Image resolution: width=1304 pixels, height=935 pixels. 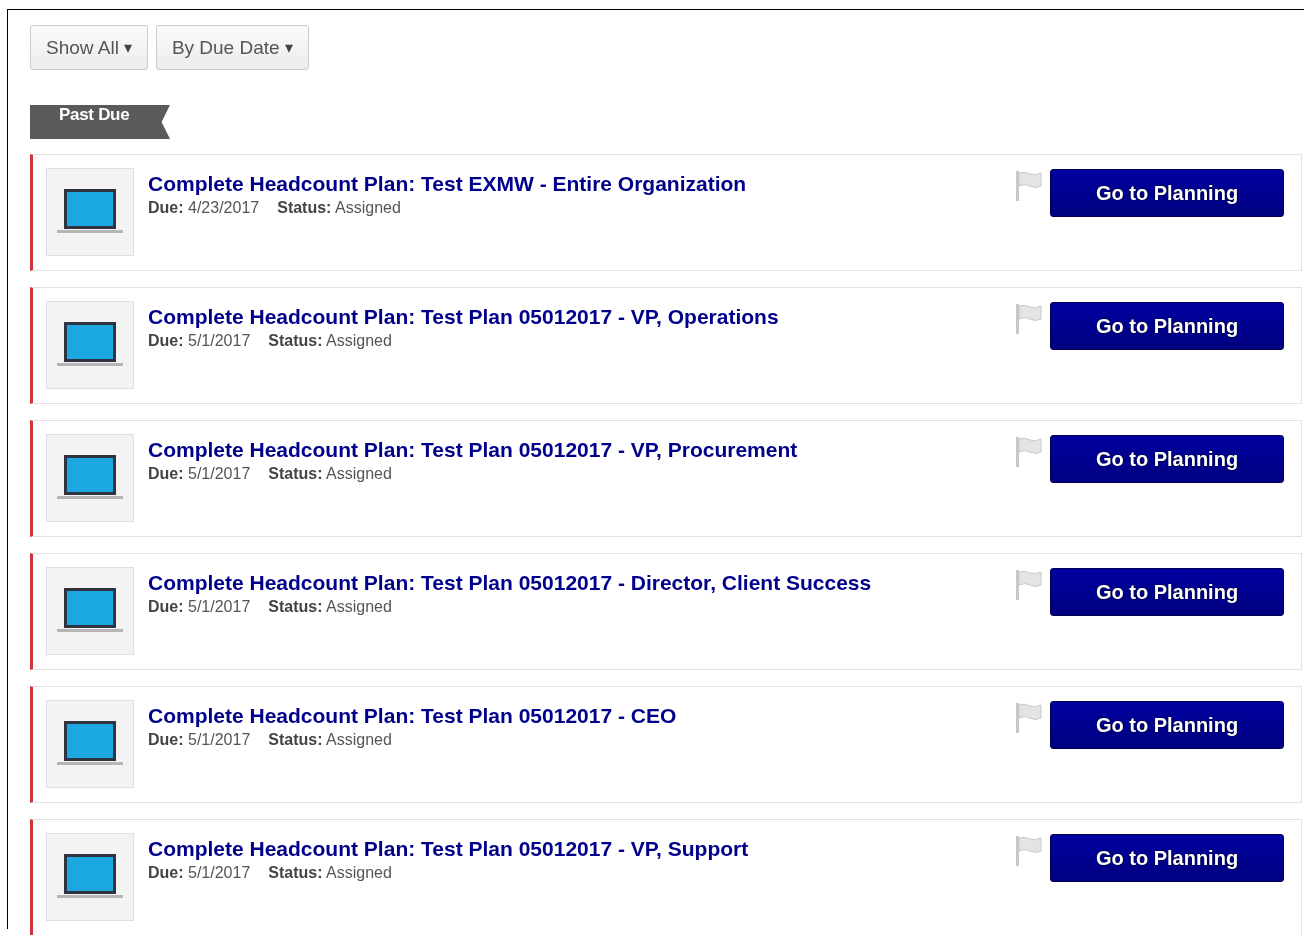 What do you see at coordinates (473, 450) in the screenshot?
I see `task-title-link: Complete Headcount Plan: Test Plan 05012017 - VP, Procurement` at bounding box center [473, 450].